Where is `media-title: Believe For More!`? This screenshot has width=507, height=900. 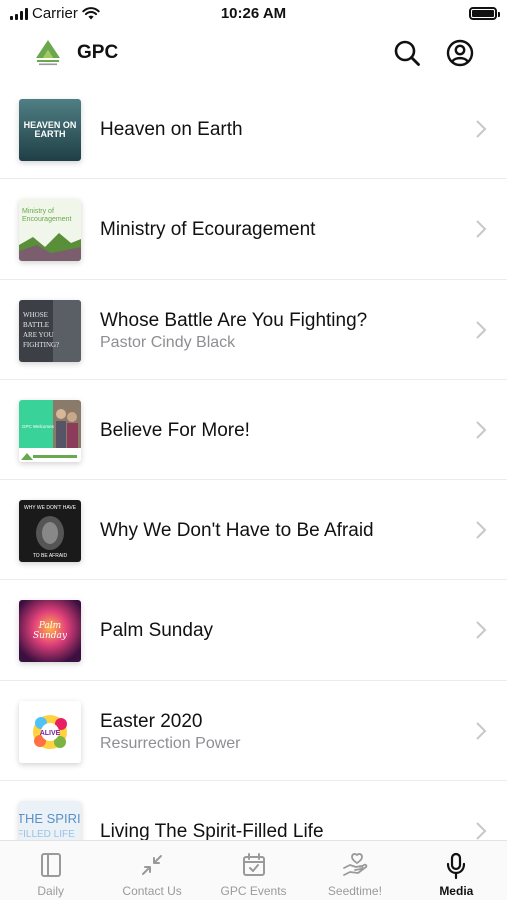
media-title: Believe For More! is located at coordinates (175, 430).